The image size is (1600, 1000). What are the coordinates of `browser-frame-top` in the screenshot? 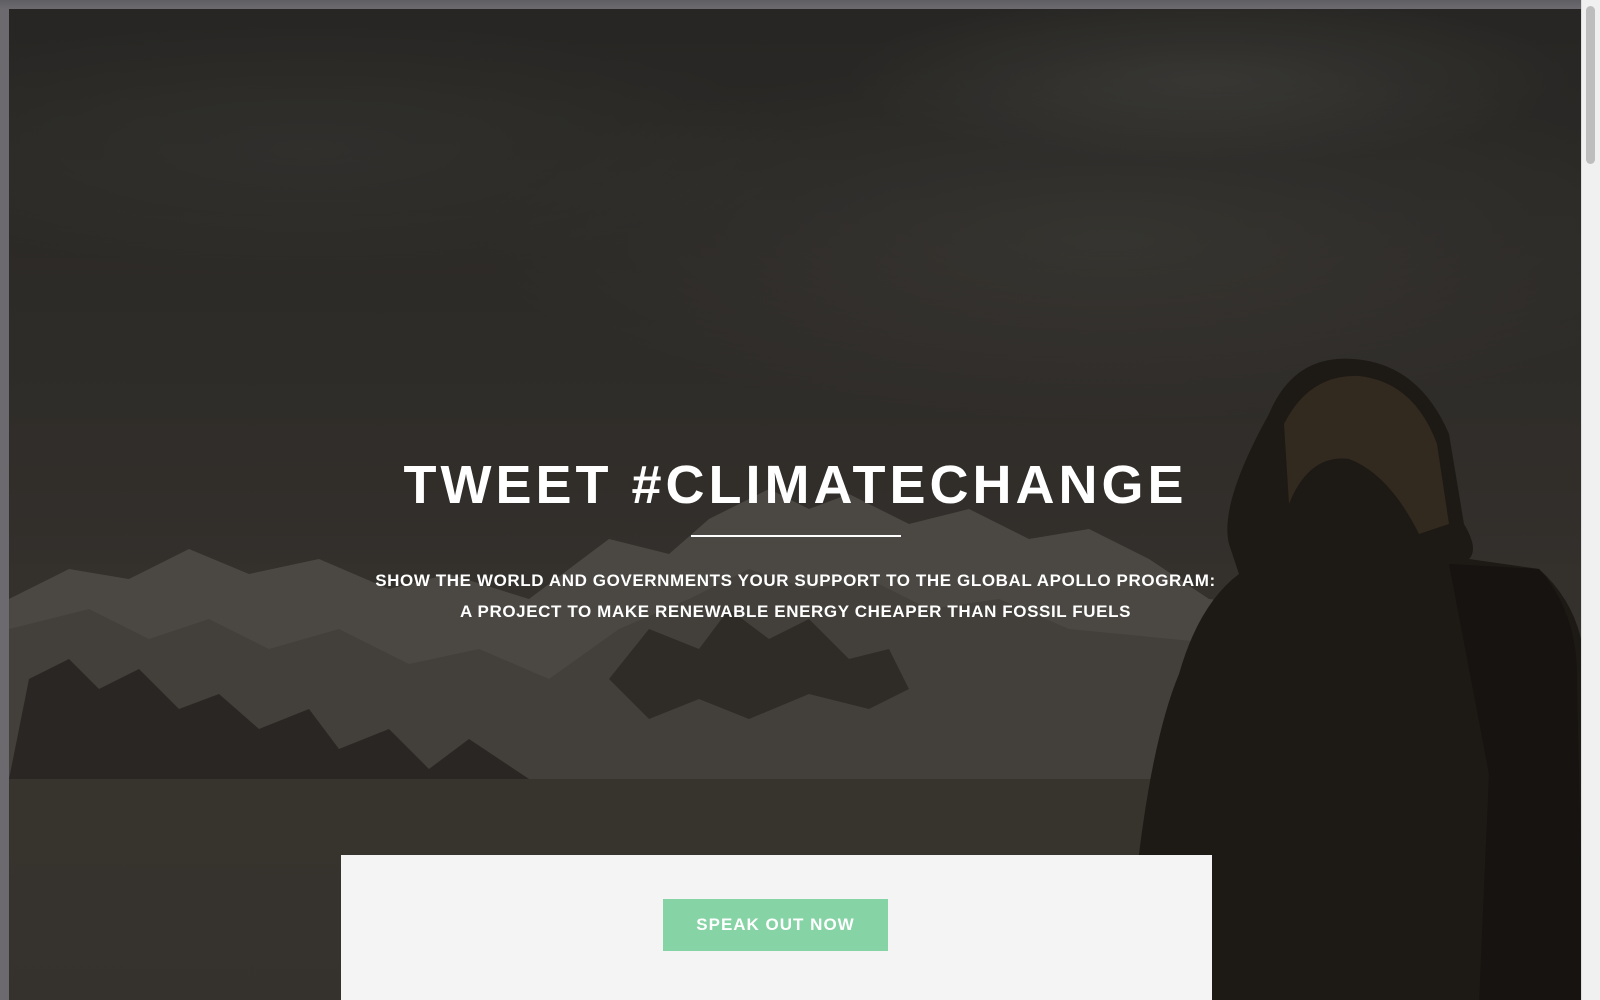 It's located at (791, 4).